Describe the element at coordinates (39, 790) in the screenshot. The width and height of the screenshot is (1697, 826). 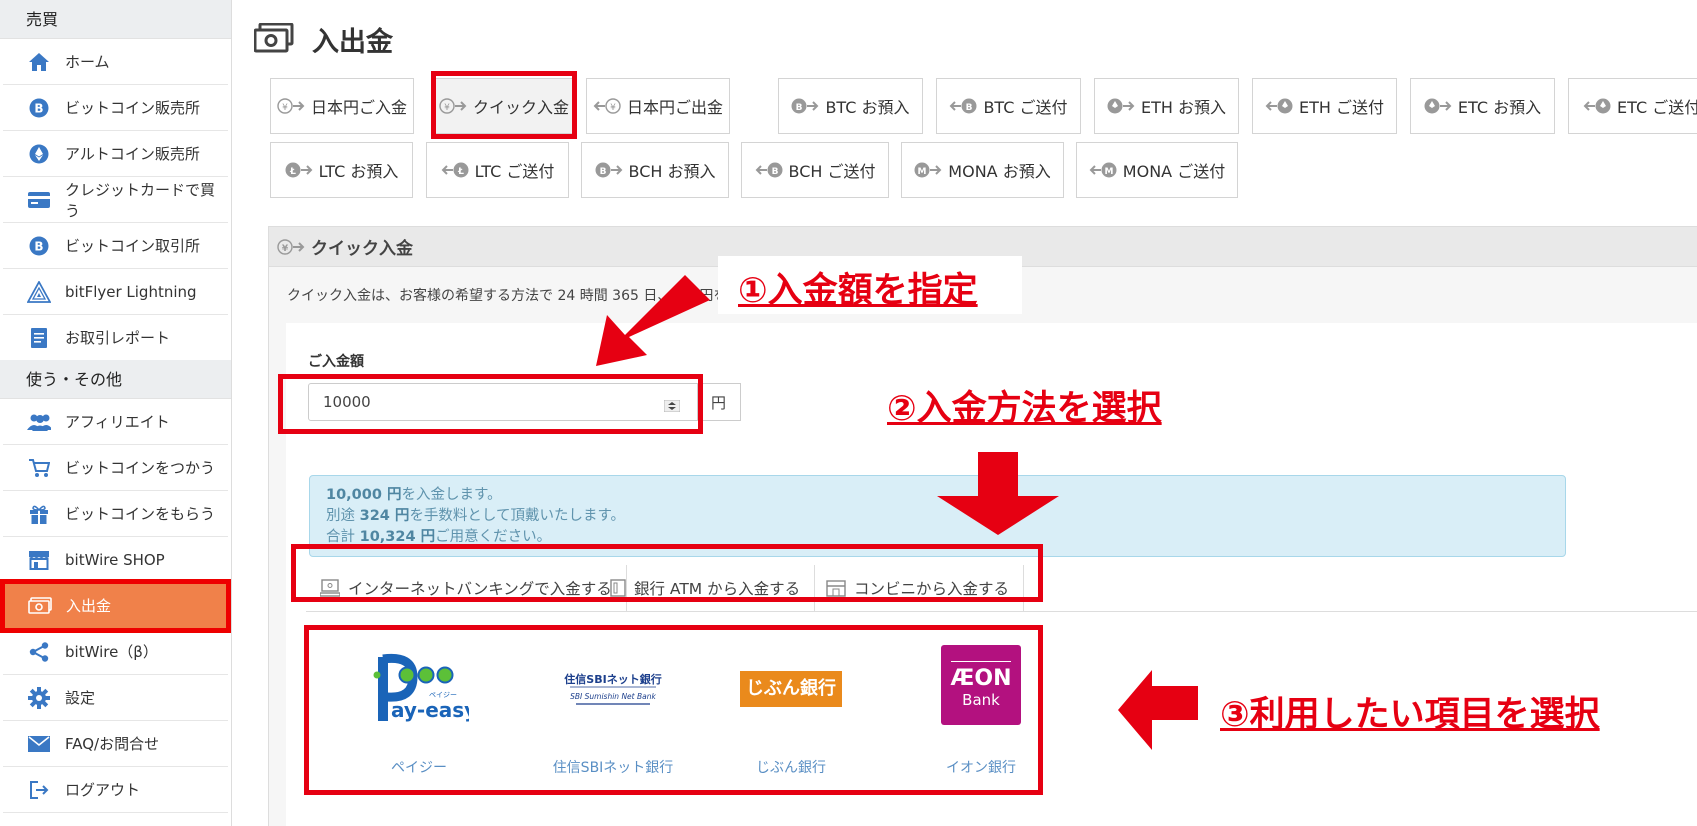
I see `logout-icon` at that location.